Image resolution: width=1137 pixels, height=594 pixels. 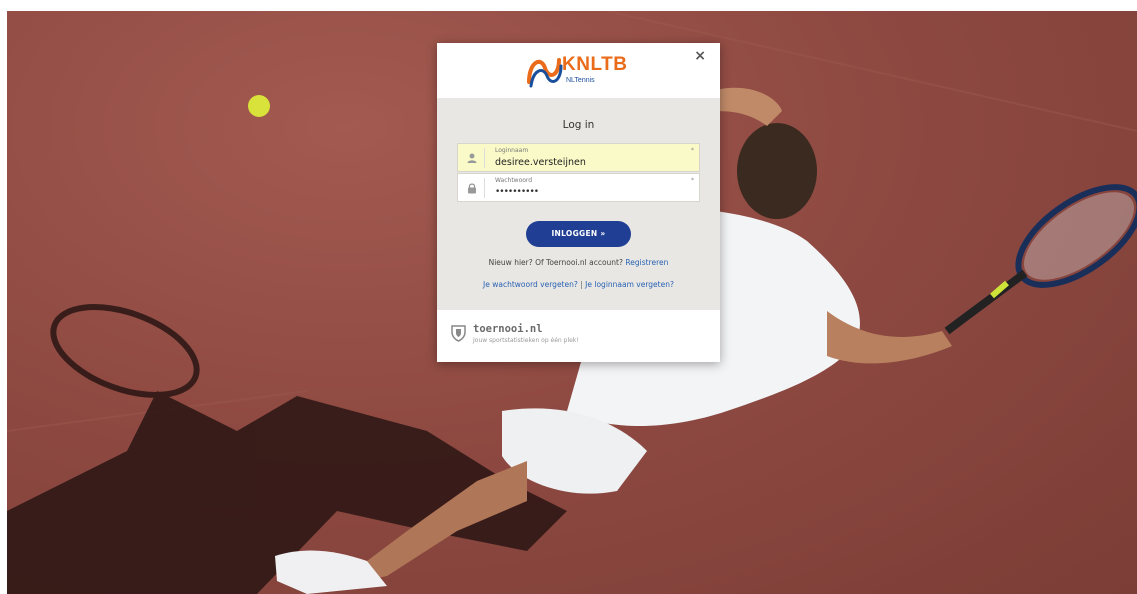 I want to click on user-icon, so click(x=472, y=158).